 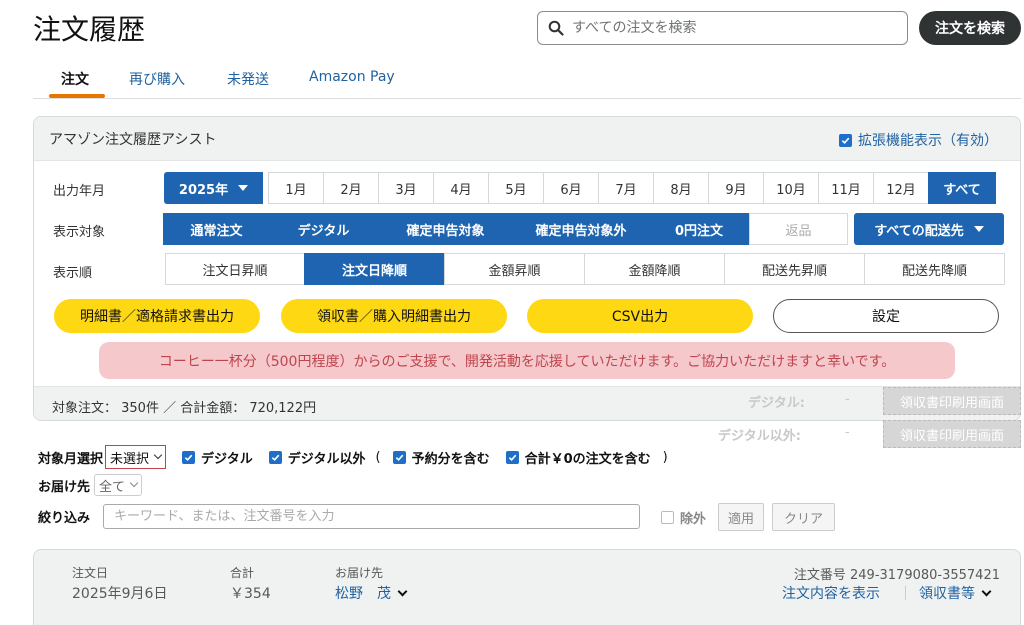 I want to click on ship-to-value: すべての配送先, so click(x=919, y=231).